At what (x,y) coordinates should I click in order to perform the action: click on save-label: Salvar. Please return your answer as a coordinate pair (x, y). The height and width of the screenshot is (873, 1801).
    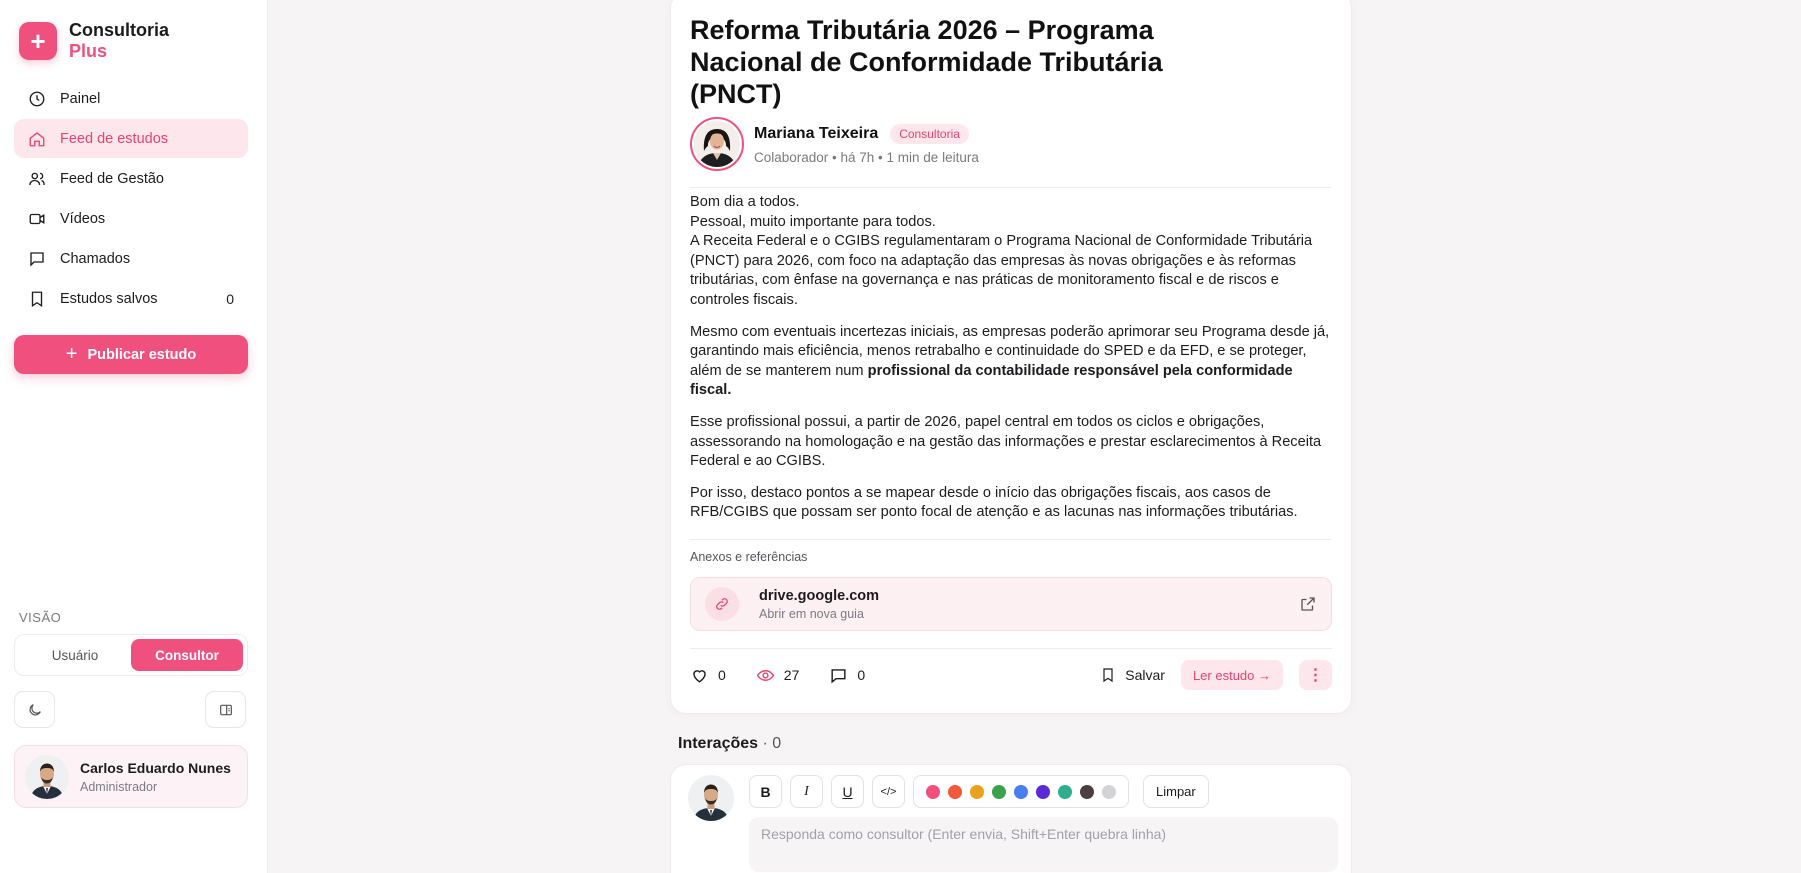
    Looking at the image, I should click on (1145, 675).